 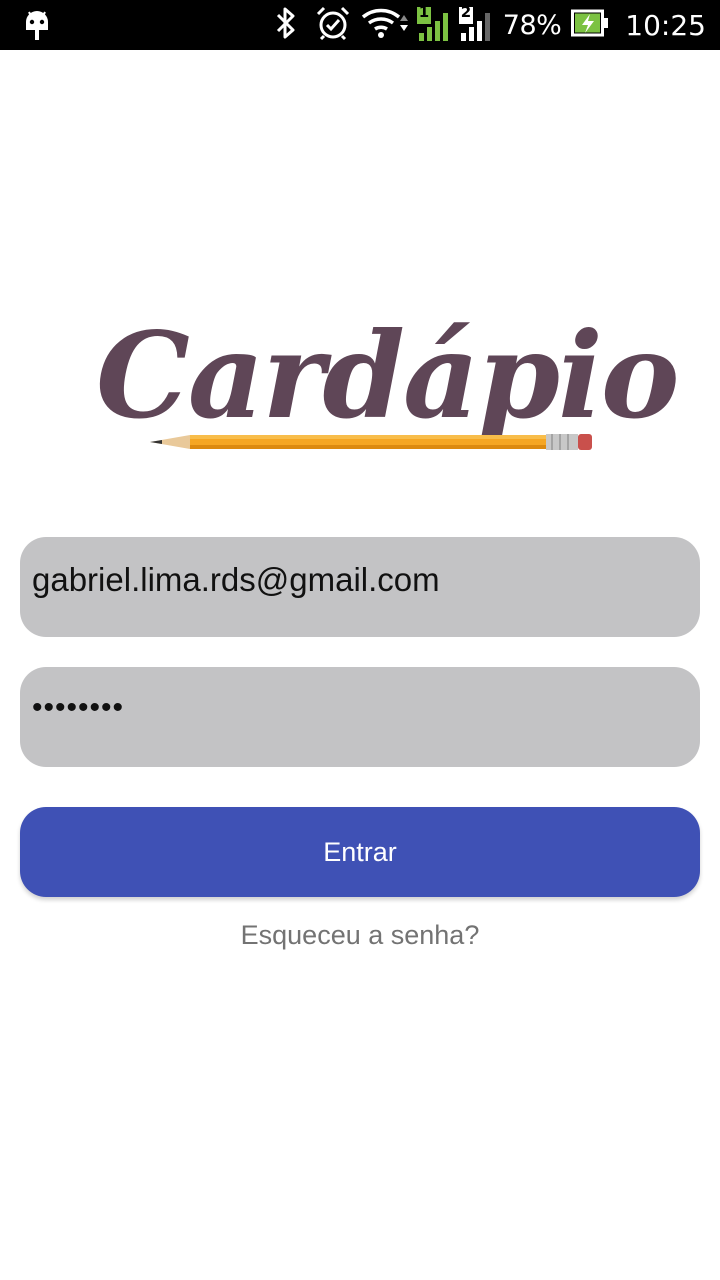 What do you see at coordinates (37, 25) in the screenshot?
I see `android-debug-icon` at bounding box center [37, 25].